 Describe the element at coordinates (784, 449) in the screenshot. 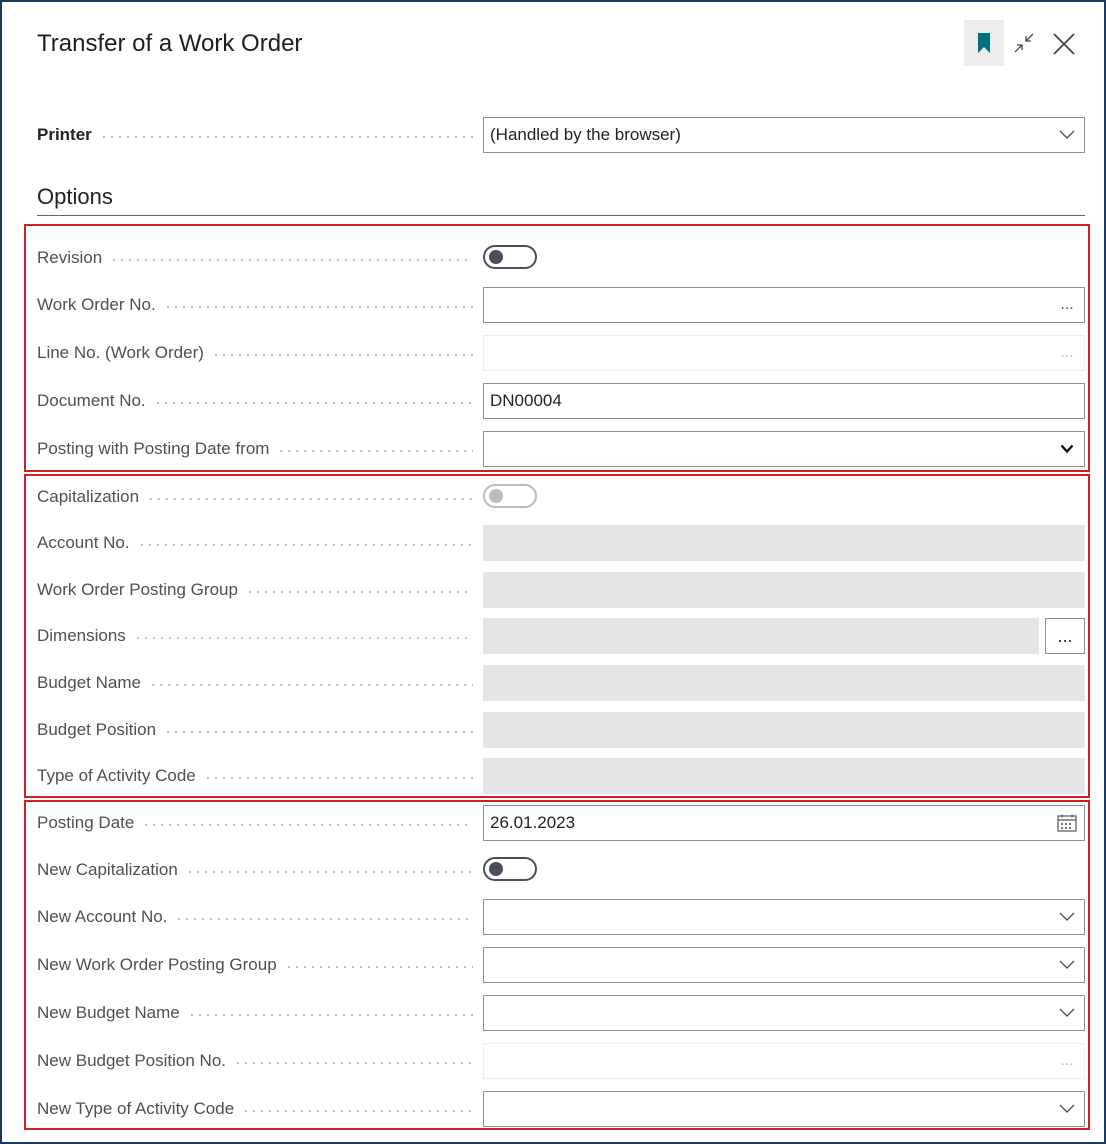

I see `posting-date-from-select` at that location.